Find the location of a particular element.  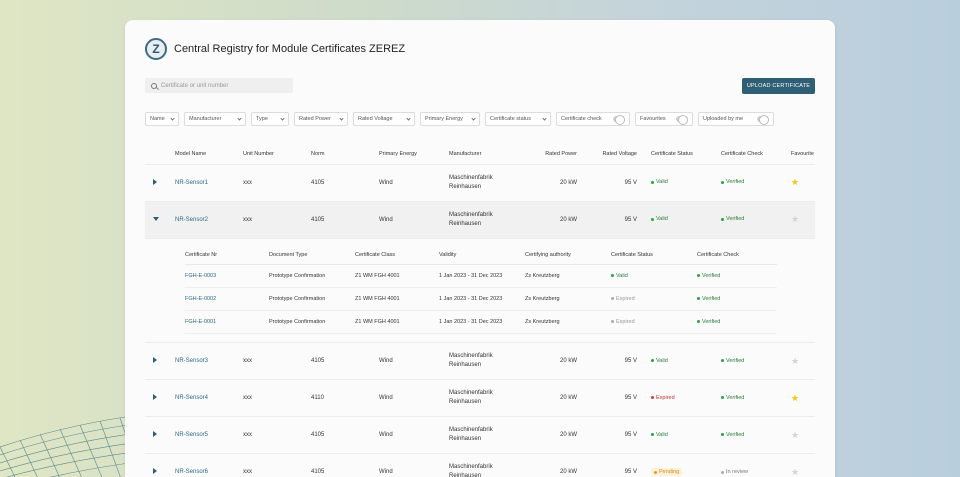

check-badge: Verified is located at coordinates (708, 322).